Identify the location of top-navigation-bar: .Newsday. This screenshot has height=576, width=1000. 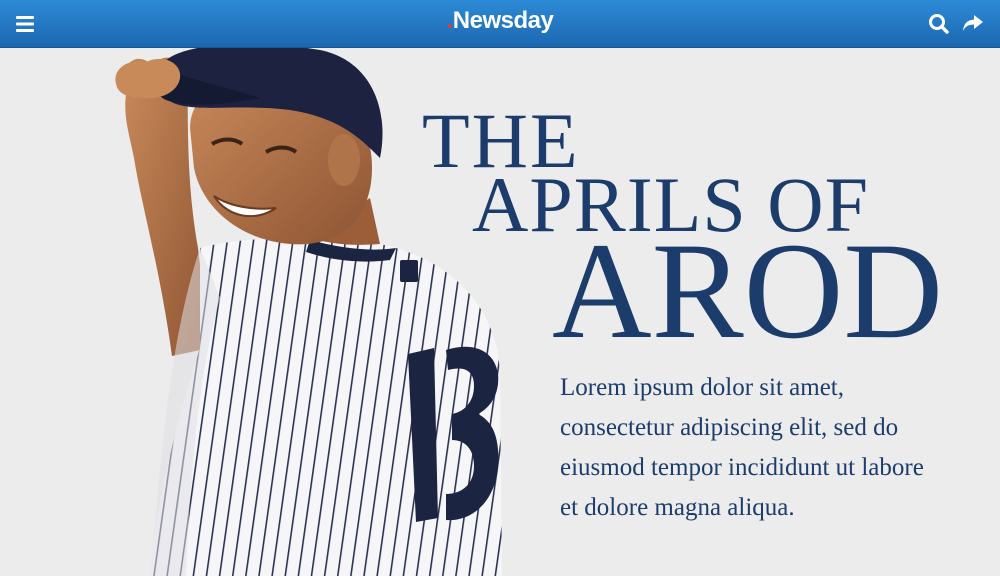
(500, 24).